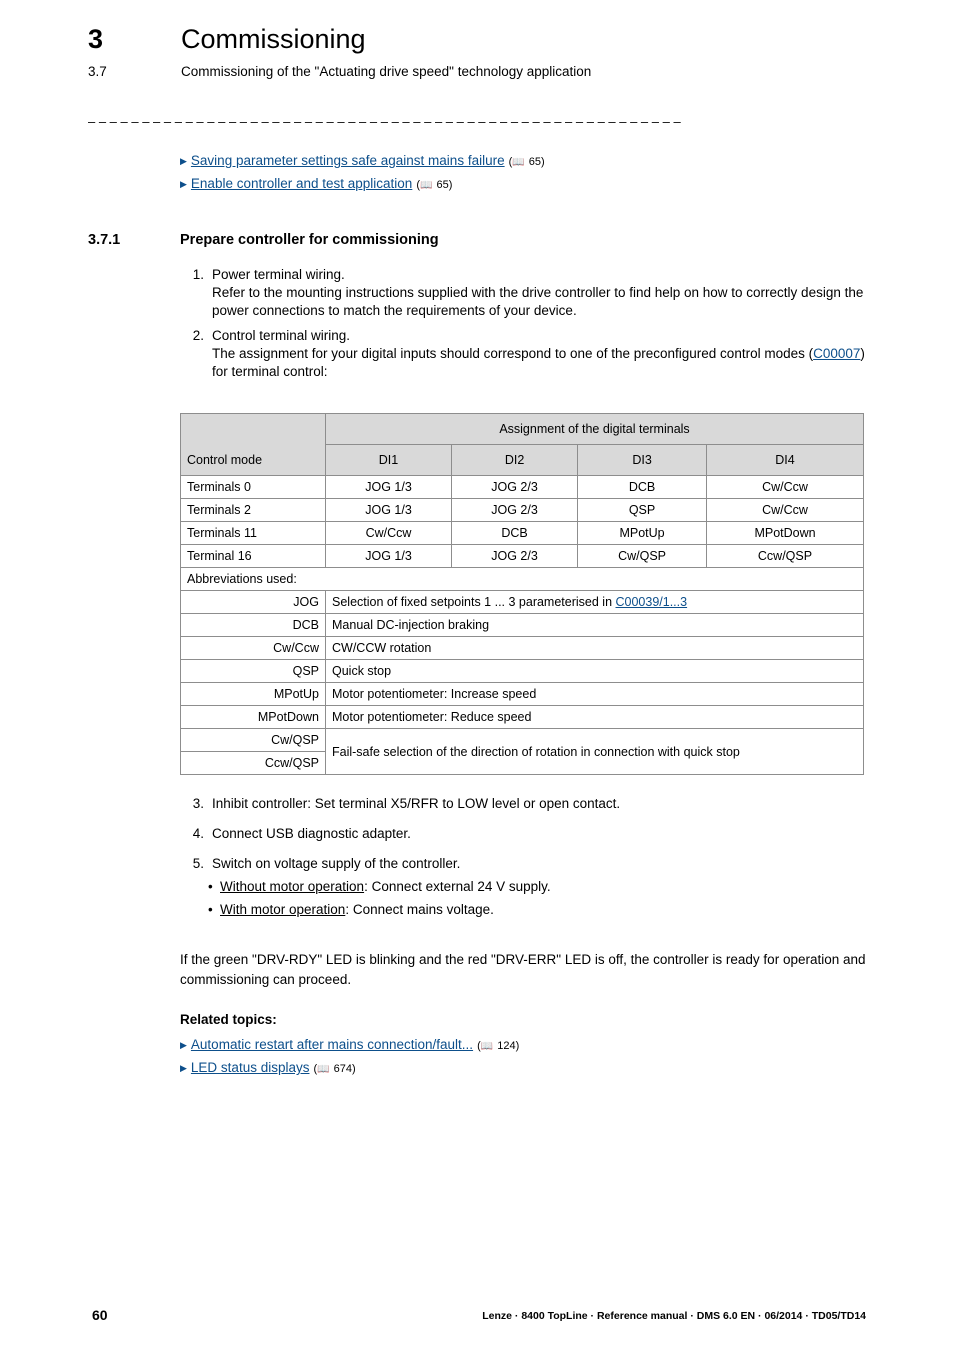 The image size is (954, 1350). Describe the element at coordinates (250, 1067) in the screenshot. I see `related-link: LED status displays` at that location.